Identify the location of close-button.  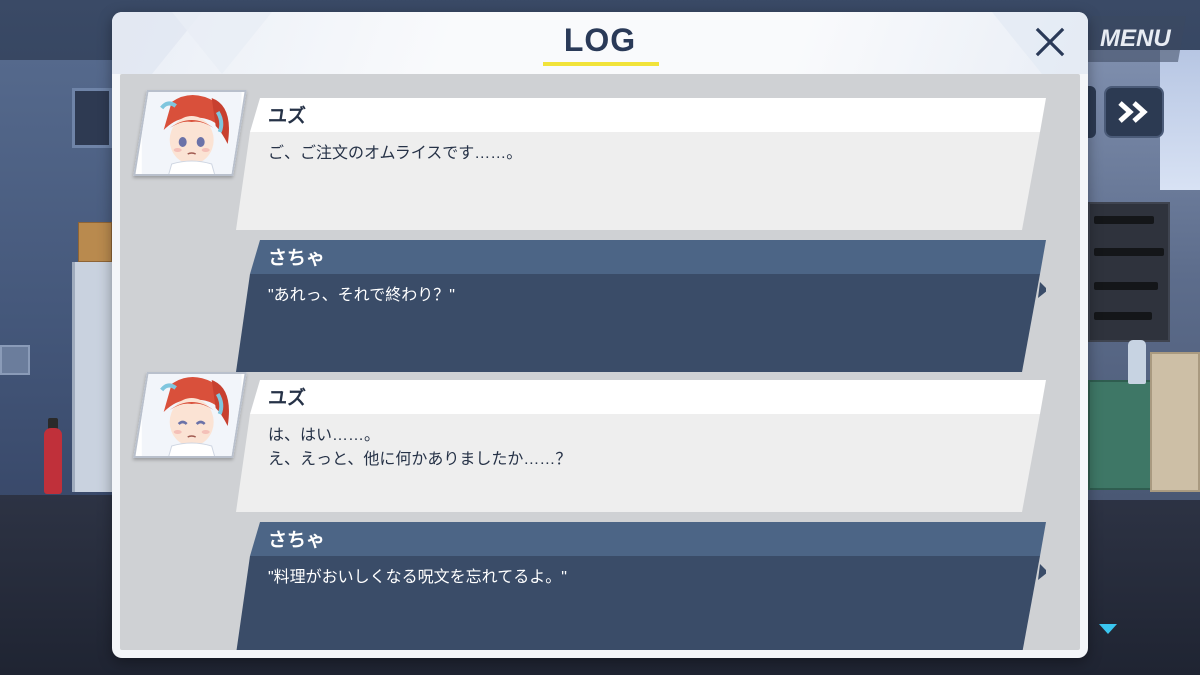
(1050, 42).